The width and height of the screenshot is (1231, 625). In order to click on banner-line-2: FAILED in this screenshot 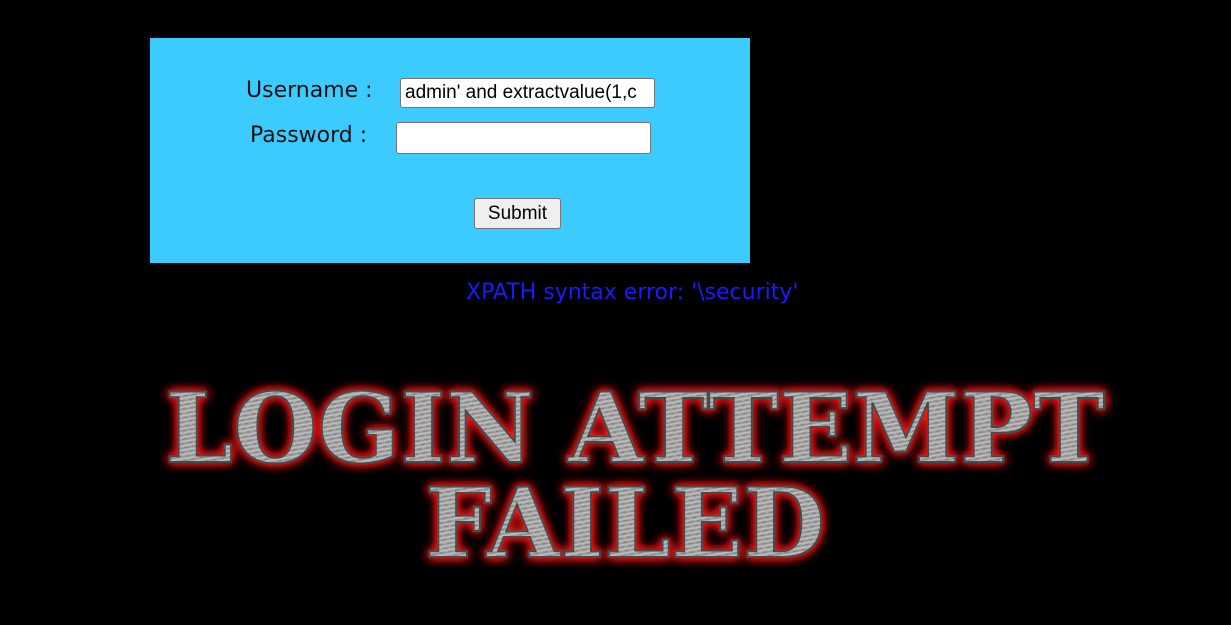, I will do `click(625, 523)`.